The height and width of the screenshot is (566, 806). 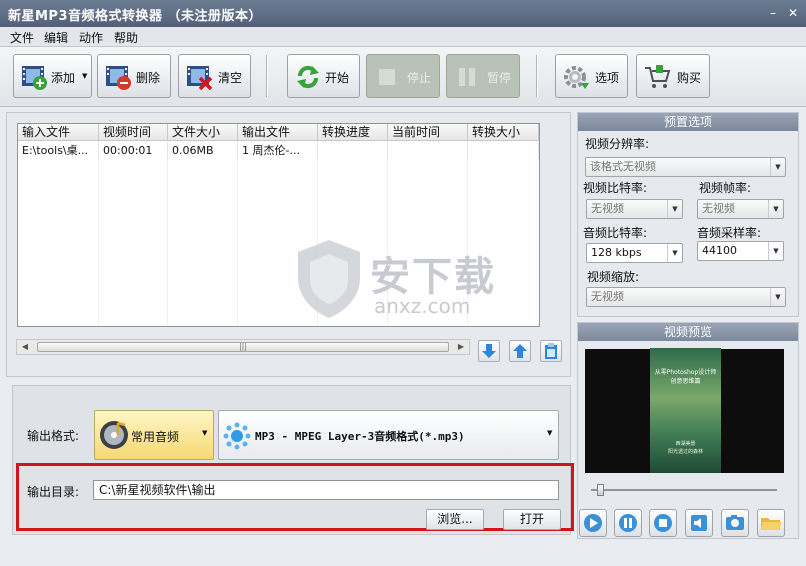 I want to click on arrow-up-icon, so click(x=520, y=351).